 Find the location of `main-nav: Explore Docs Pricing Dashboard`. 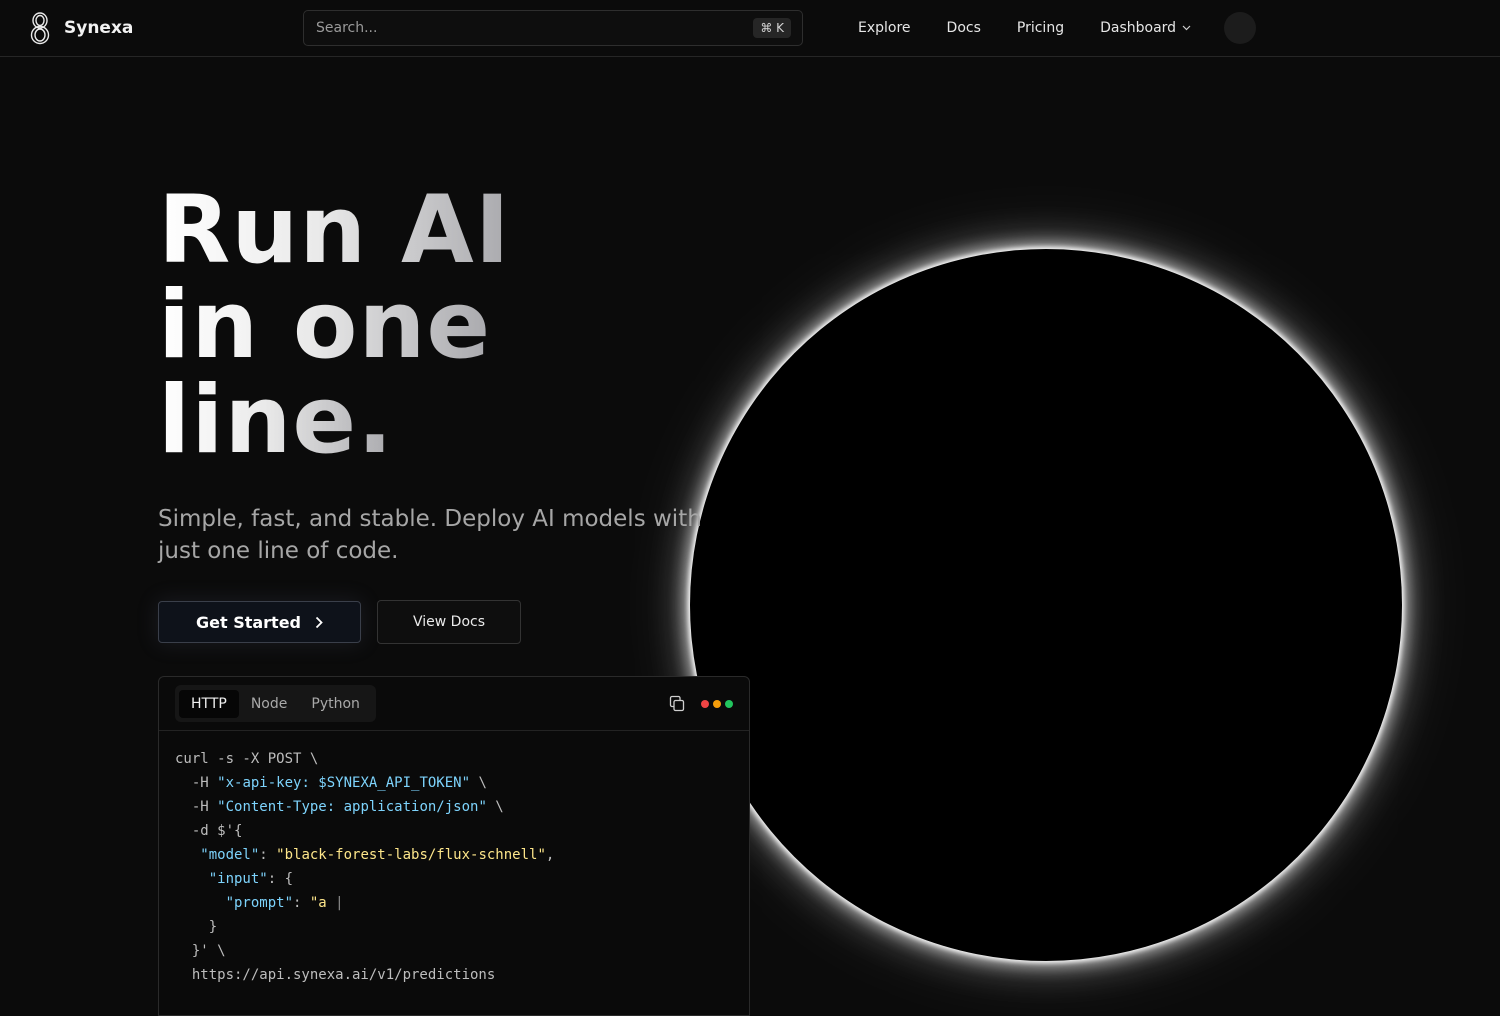

main-nav: Explore Docs Pricing Dashboard is located at coordinates (1024, 28).